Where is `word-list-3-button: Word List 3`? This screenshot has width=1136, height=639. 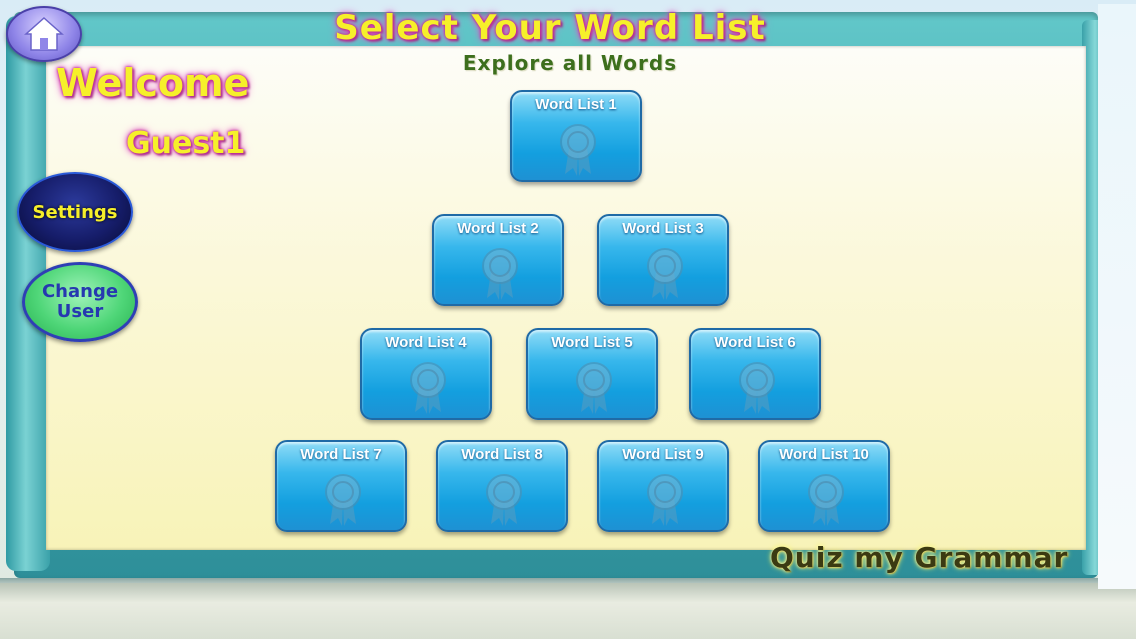 word-list-3-button: Word List 3 is located at coordinates (663, 260).